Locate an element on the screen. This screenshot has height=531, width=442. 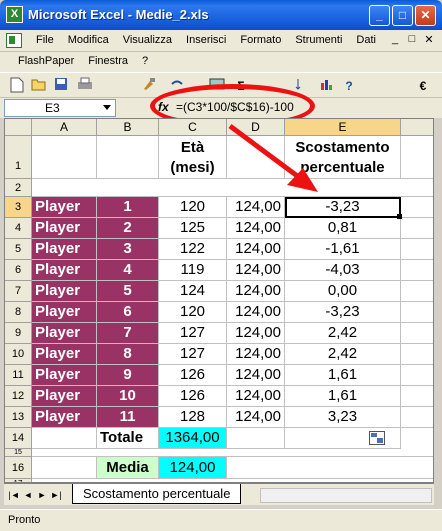
column-header-d: D is located at coordinates (256, 127).